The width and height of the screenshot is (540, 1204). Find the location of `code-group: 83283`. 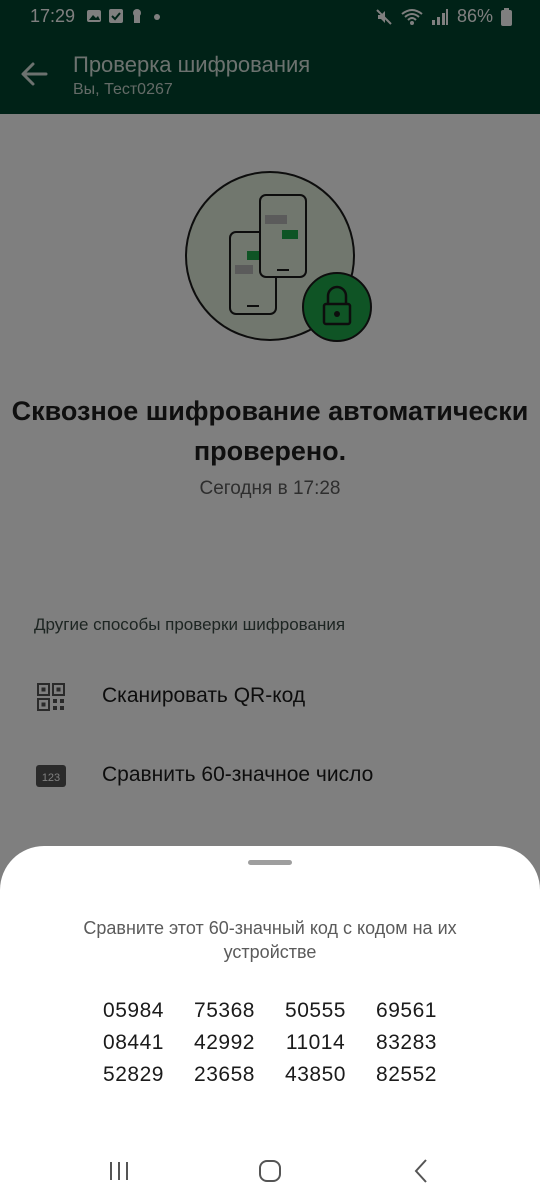

code-group: 83283 is located at coordinates (406, 1042).